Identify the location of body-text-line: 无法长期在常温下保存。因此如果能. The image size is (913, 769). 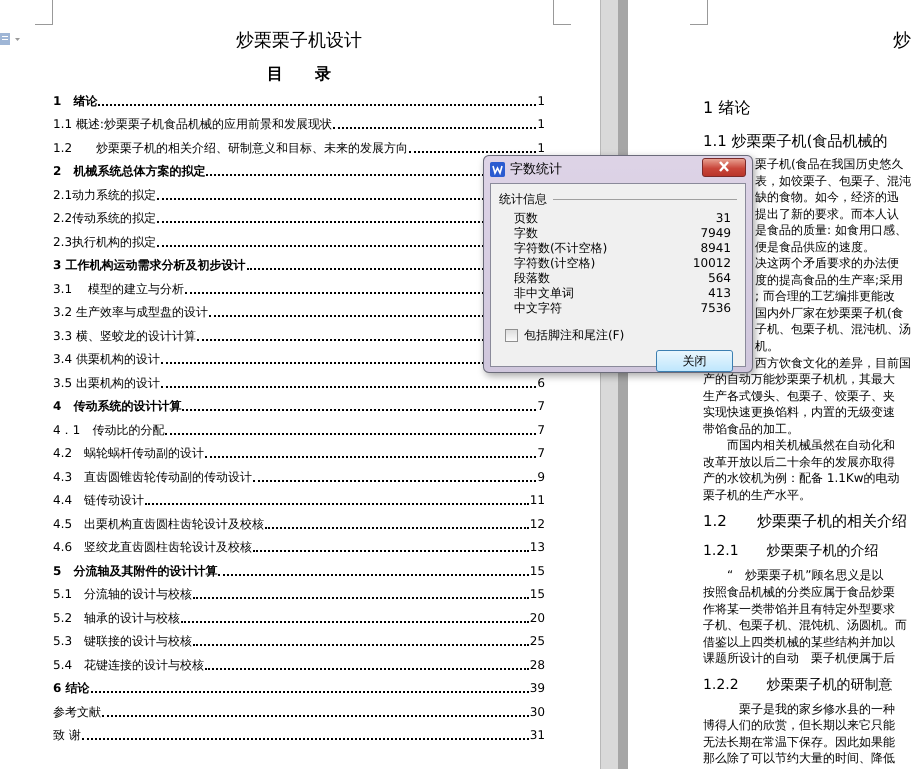
(799, 742).